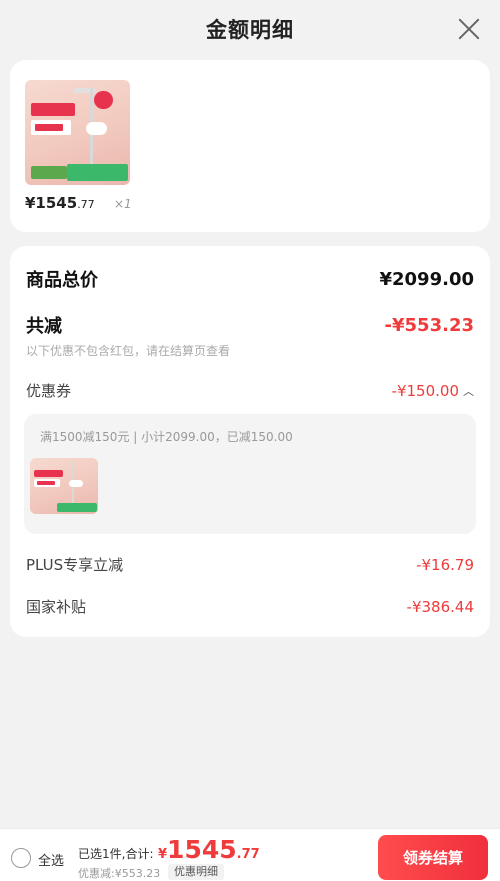  Describe the element at coordinates (76, 484) in the screenshot. I see `coupon-cloud-shape` at that location.